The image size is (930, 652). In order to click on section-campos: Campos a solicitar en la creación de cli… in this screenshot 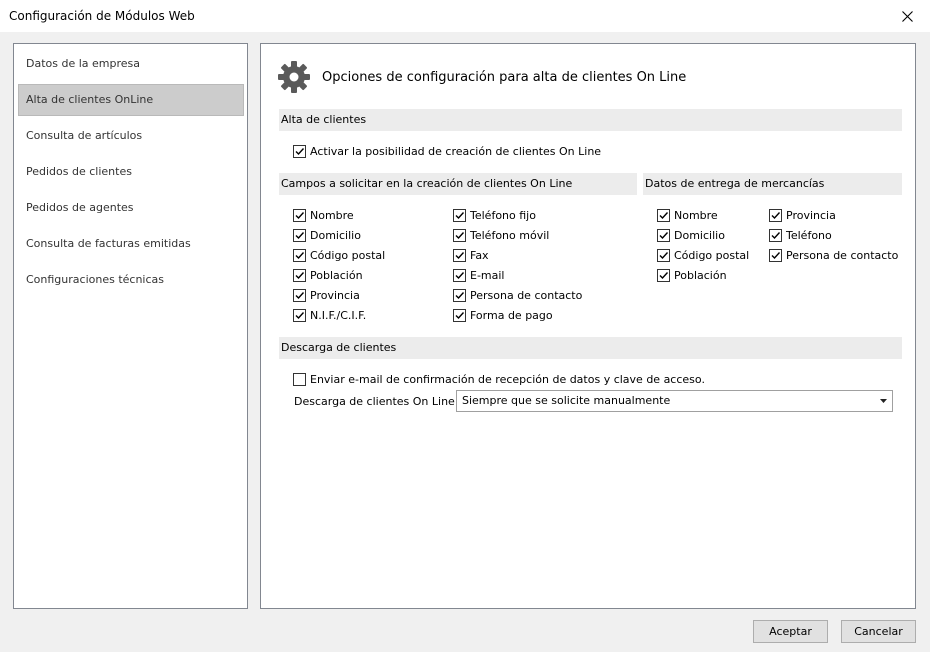, I will do `click(458, 184)`.